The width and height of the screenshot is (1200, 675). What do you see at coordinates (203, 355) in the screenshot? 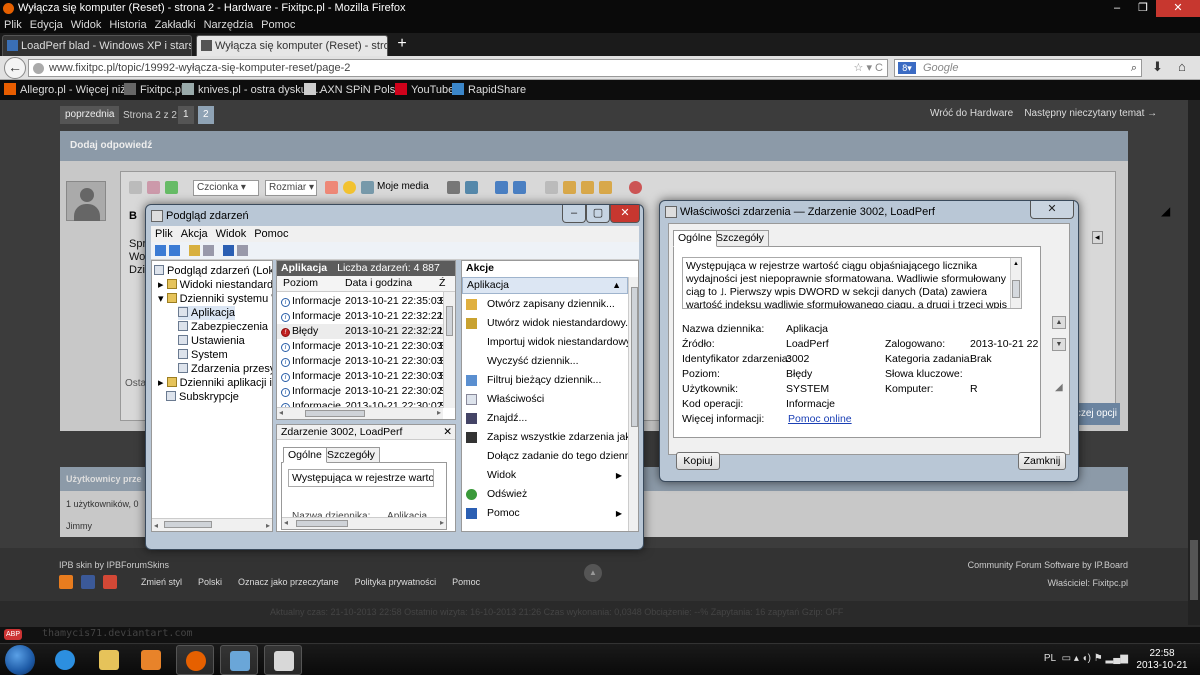
I see `tree-system: System` at bounding box center [203, 355].